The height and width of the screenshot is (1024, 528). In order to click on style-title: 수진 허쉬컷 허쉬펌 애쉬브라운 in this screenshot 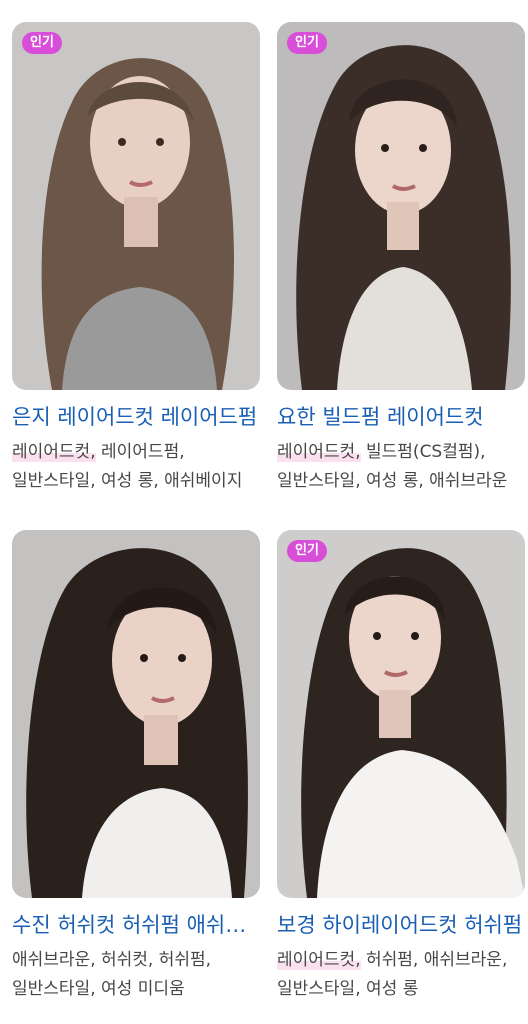, I will do `click(136, 925)`.